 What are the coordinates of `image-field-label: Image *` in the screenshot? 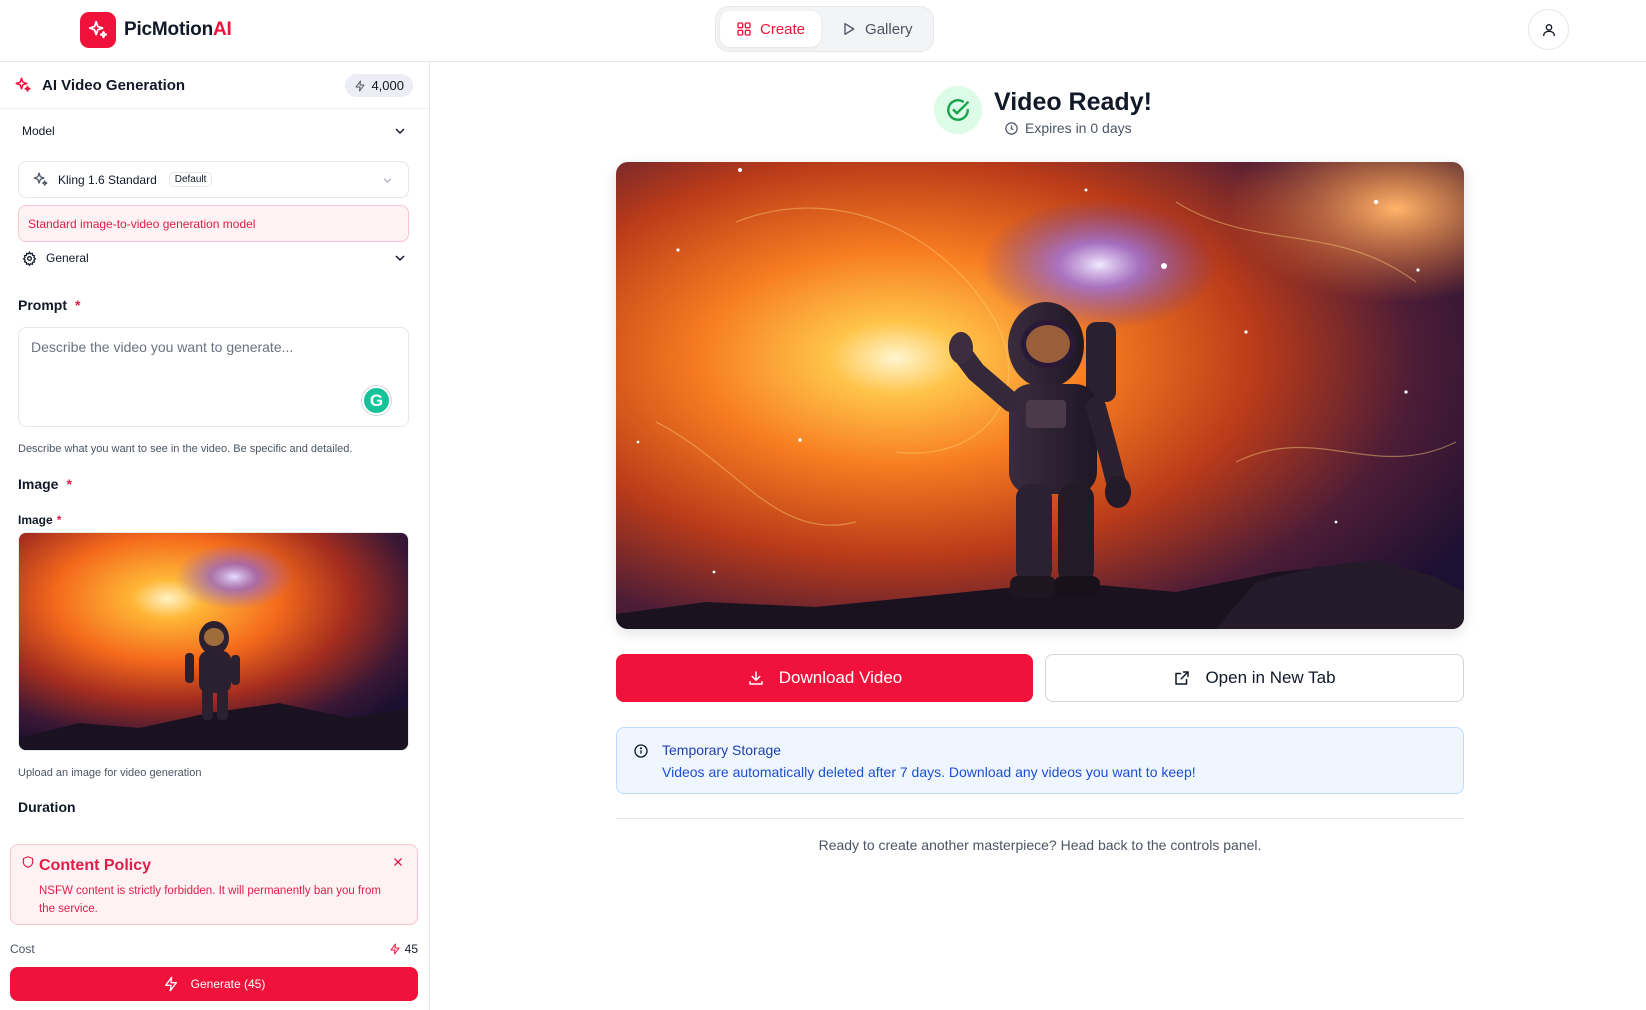 It's located at (40, 520).